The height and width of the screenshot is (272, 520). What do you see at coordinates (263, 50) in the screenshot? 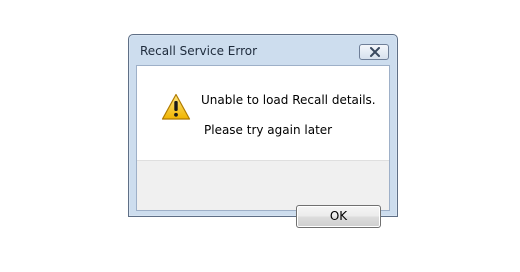
I see `dialog-titlebar: Recall Service Error` at bounding box center [263, 50].